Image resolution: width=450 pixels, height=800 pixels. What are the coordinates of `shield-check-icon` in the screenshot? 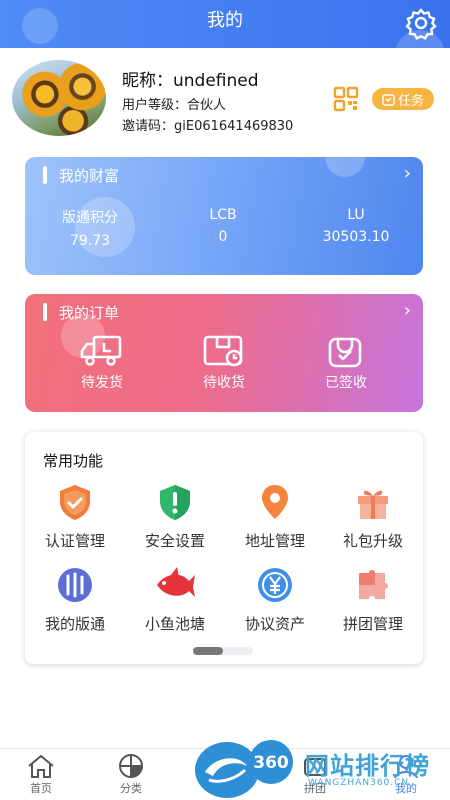 It's located at (75, 502).